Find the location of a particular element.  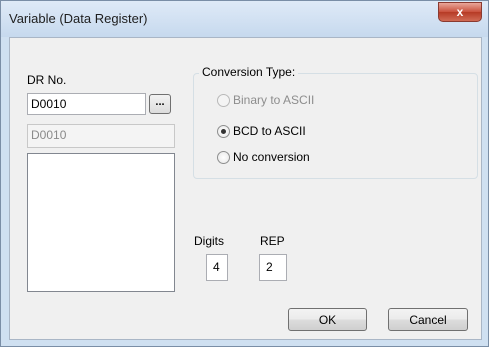

window-title: Variable (Data Register) is located at coordinates (78, 18).